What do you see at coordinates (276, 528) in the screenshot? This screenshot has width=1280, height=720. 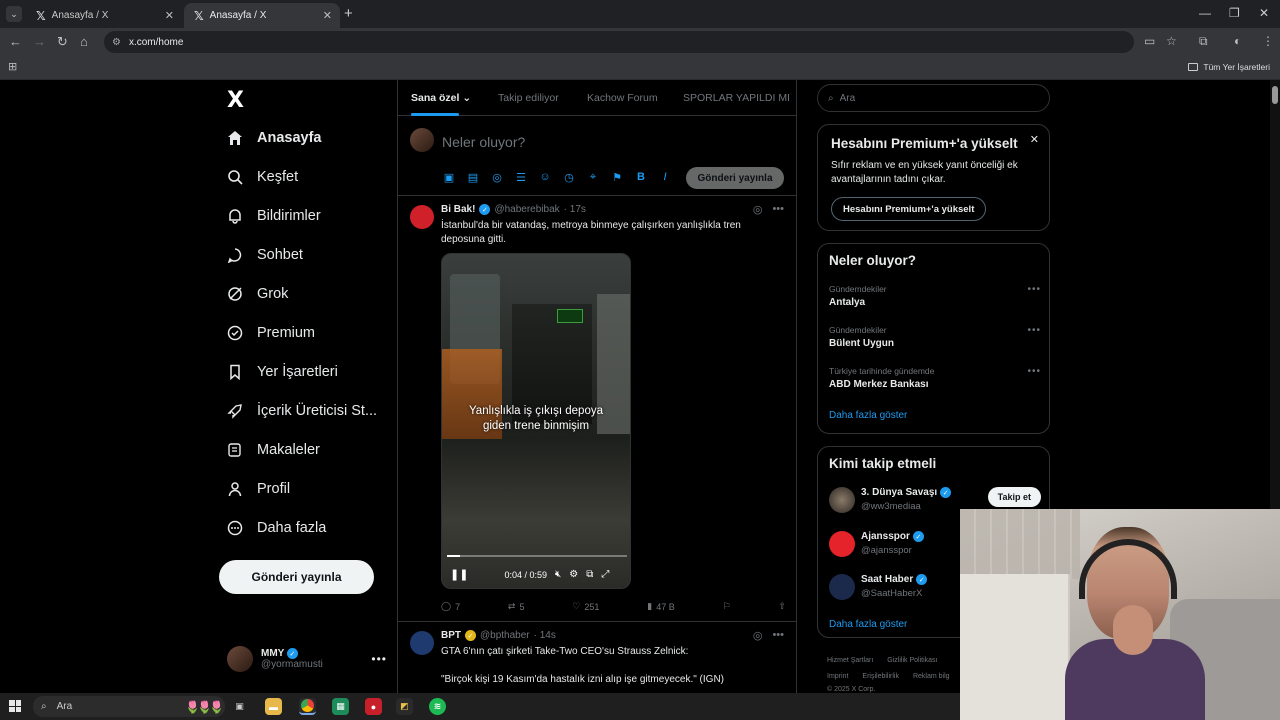 I see `nav-item-more: Daha fazla` at bounding box center [276, 528].